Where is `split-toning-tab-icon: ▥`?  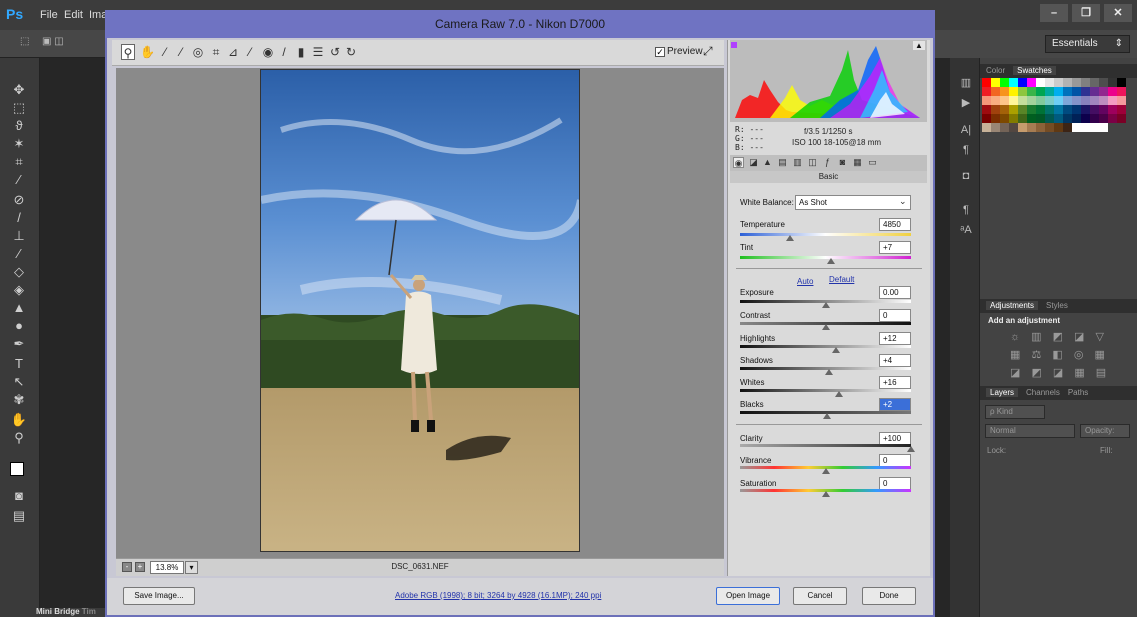 split-toning-tab-icon: ▥ is located at coordinates (797, 162).